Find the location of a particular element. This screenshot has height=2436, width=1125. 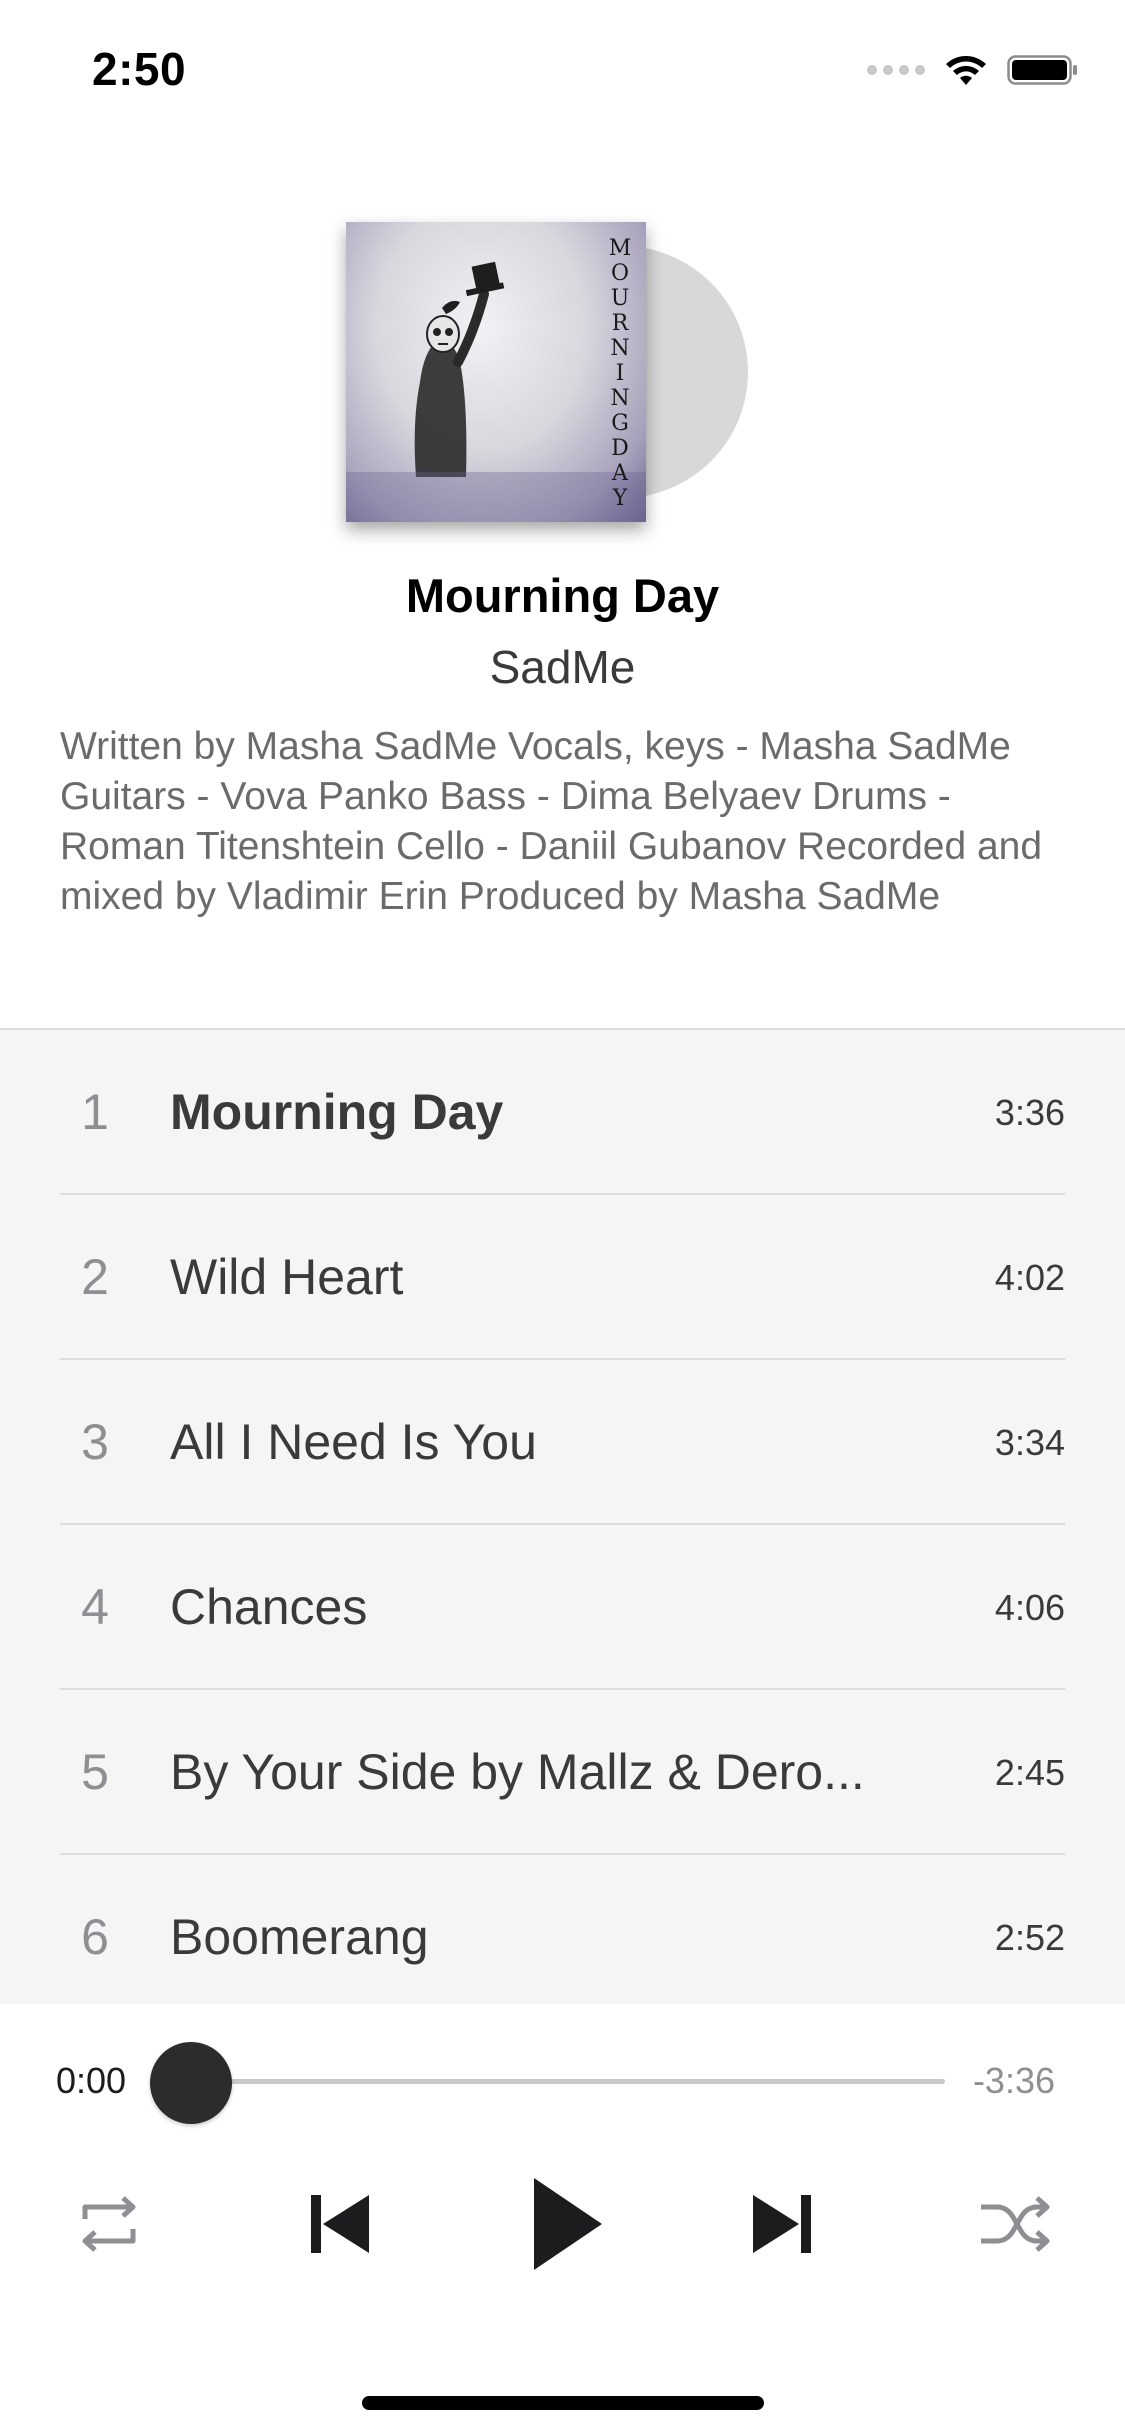

track-number: 3 is located at coordinates (95, 1442).